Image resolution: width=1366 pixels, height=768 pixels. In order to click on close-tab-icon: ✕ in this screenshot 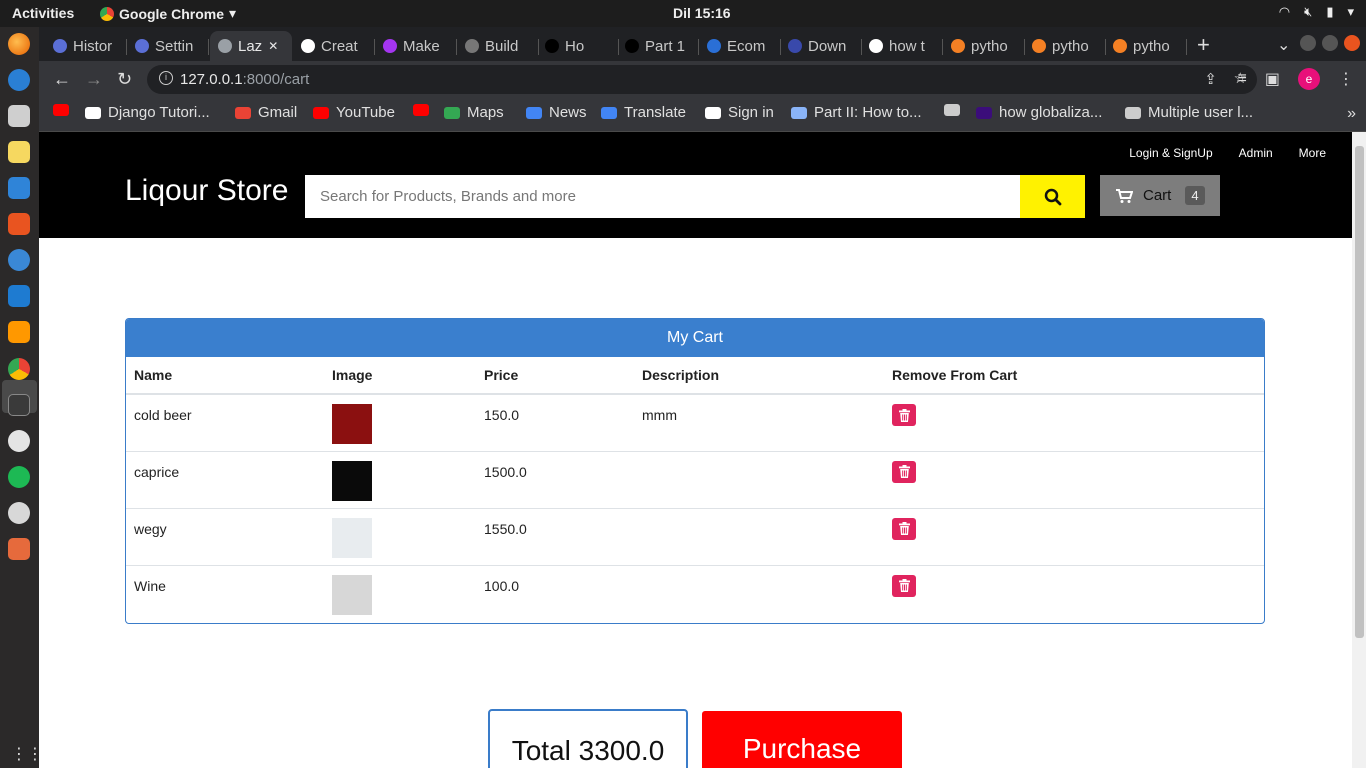, I will do `click(273, 46)`.